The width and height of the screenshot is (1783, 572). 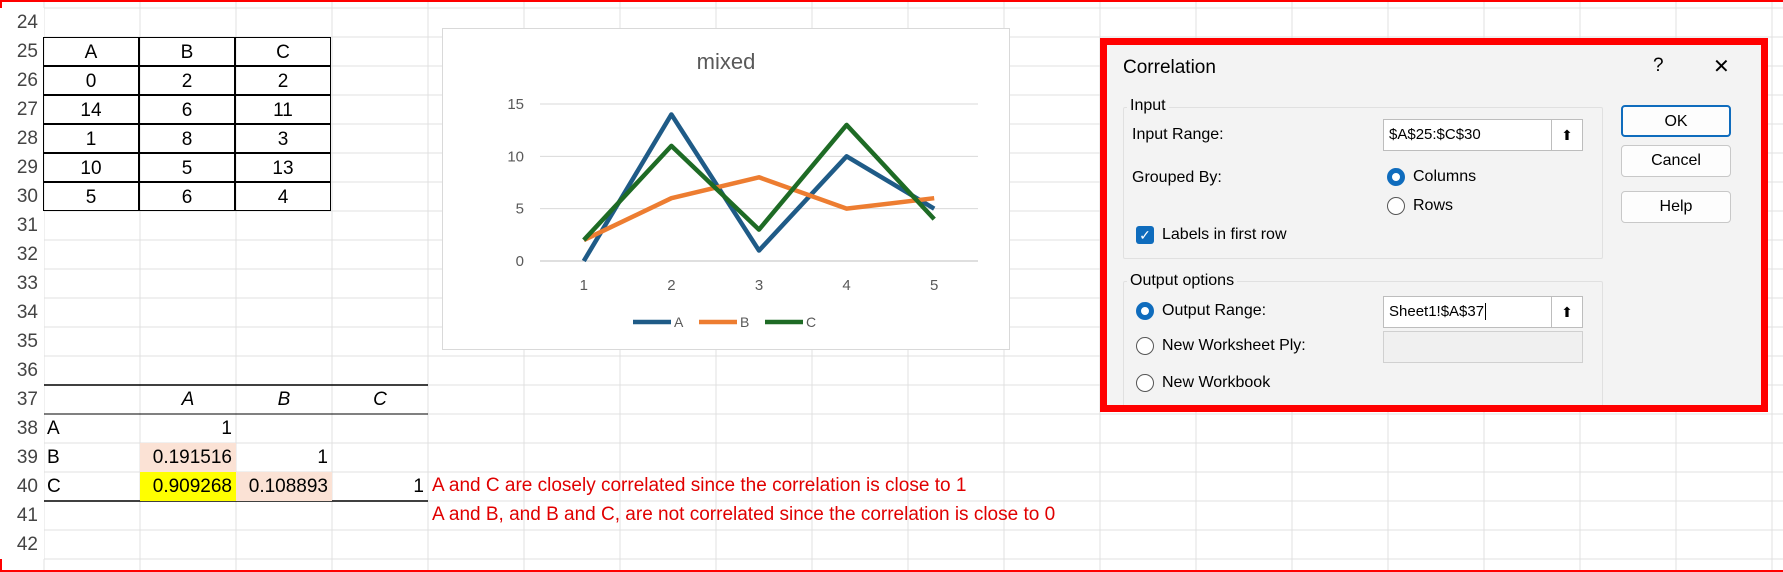 What do you see at coordinates (22, 457) in the screenshot?
I see `row-header-39: 39` at bounding box center [22, 457].